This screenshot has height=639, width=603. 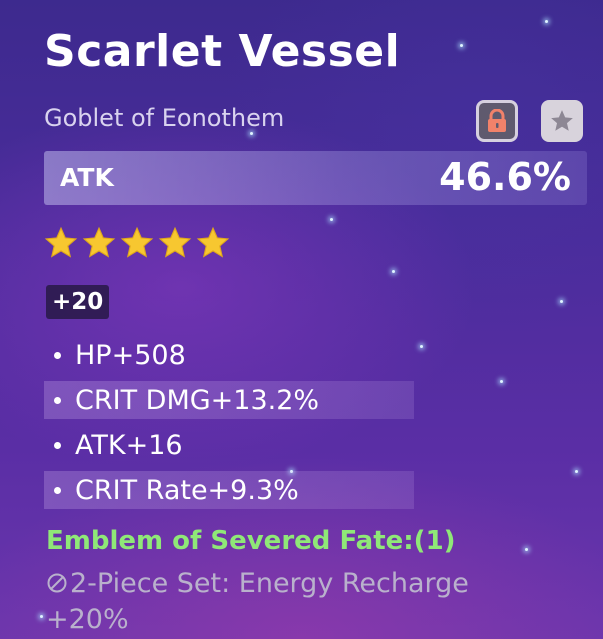 I want to click on rarity-stars, so click(x=137, y=243).